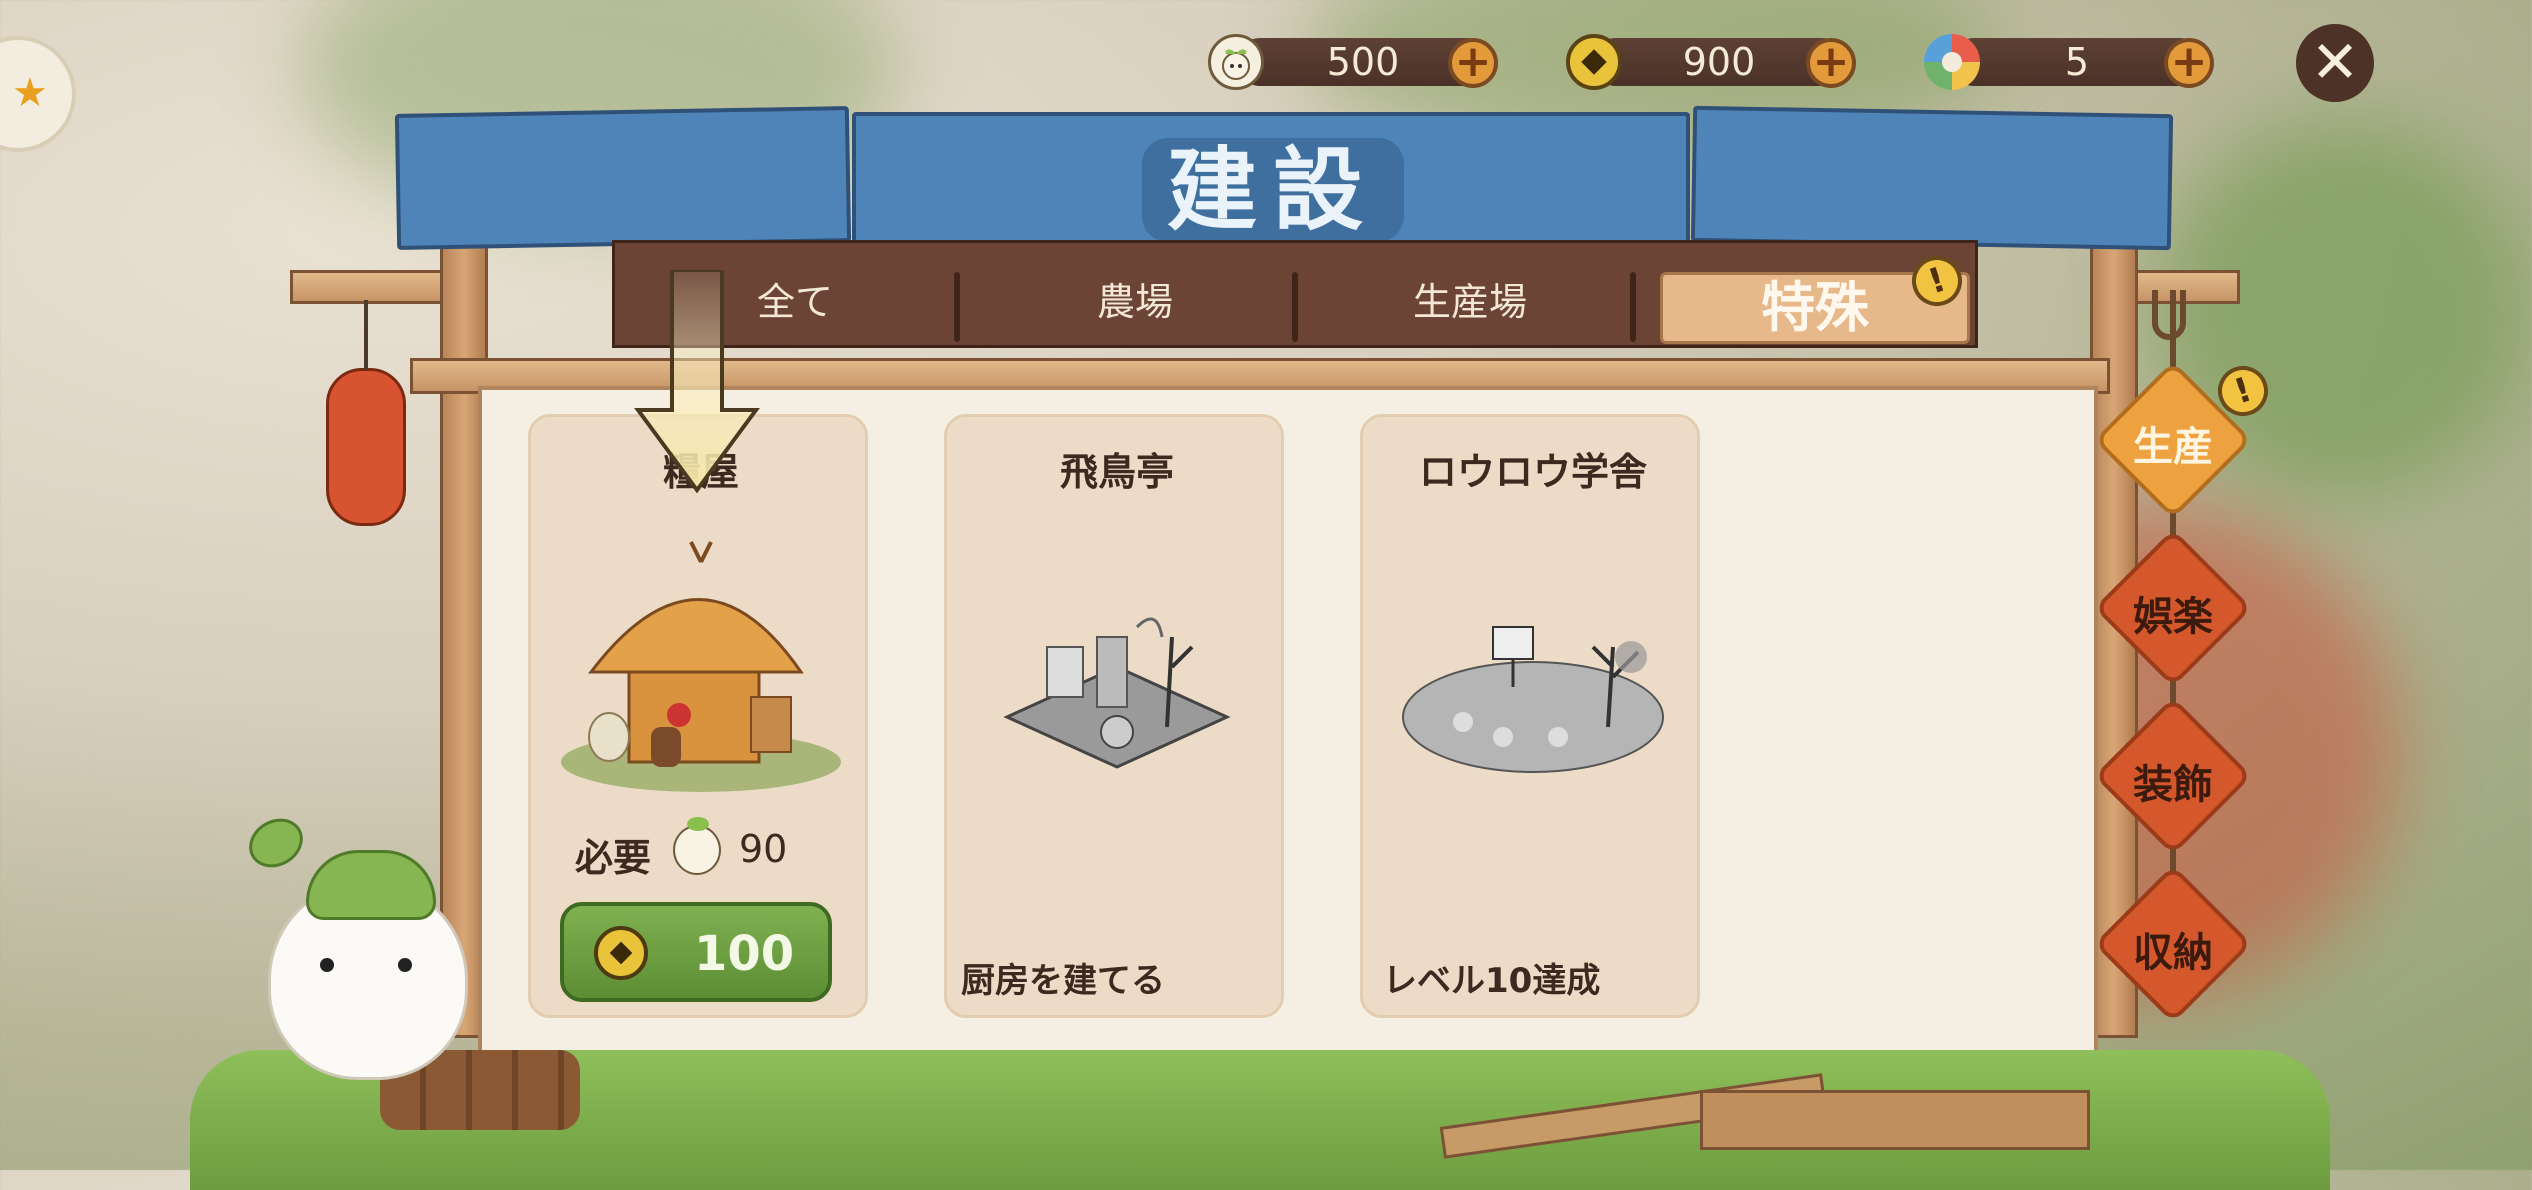 The width and height of the screenshot is (2532, 1190). I want to click on add-donut-button: +, so click(2189, 63).